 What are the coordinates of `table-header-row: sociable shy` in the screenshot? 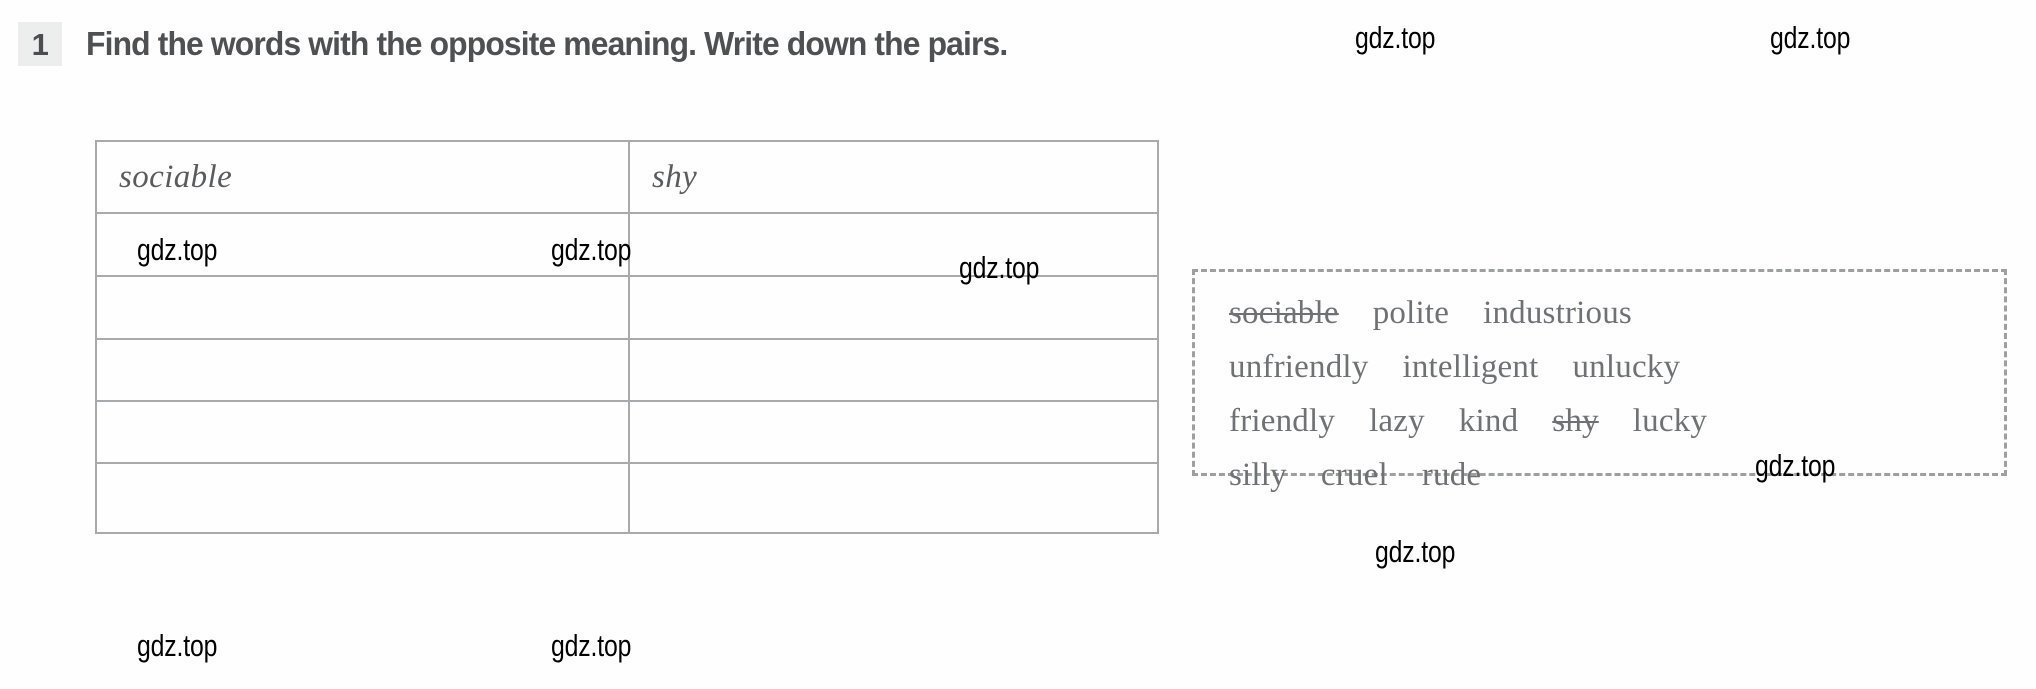 It's located at (627, 177).